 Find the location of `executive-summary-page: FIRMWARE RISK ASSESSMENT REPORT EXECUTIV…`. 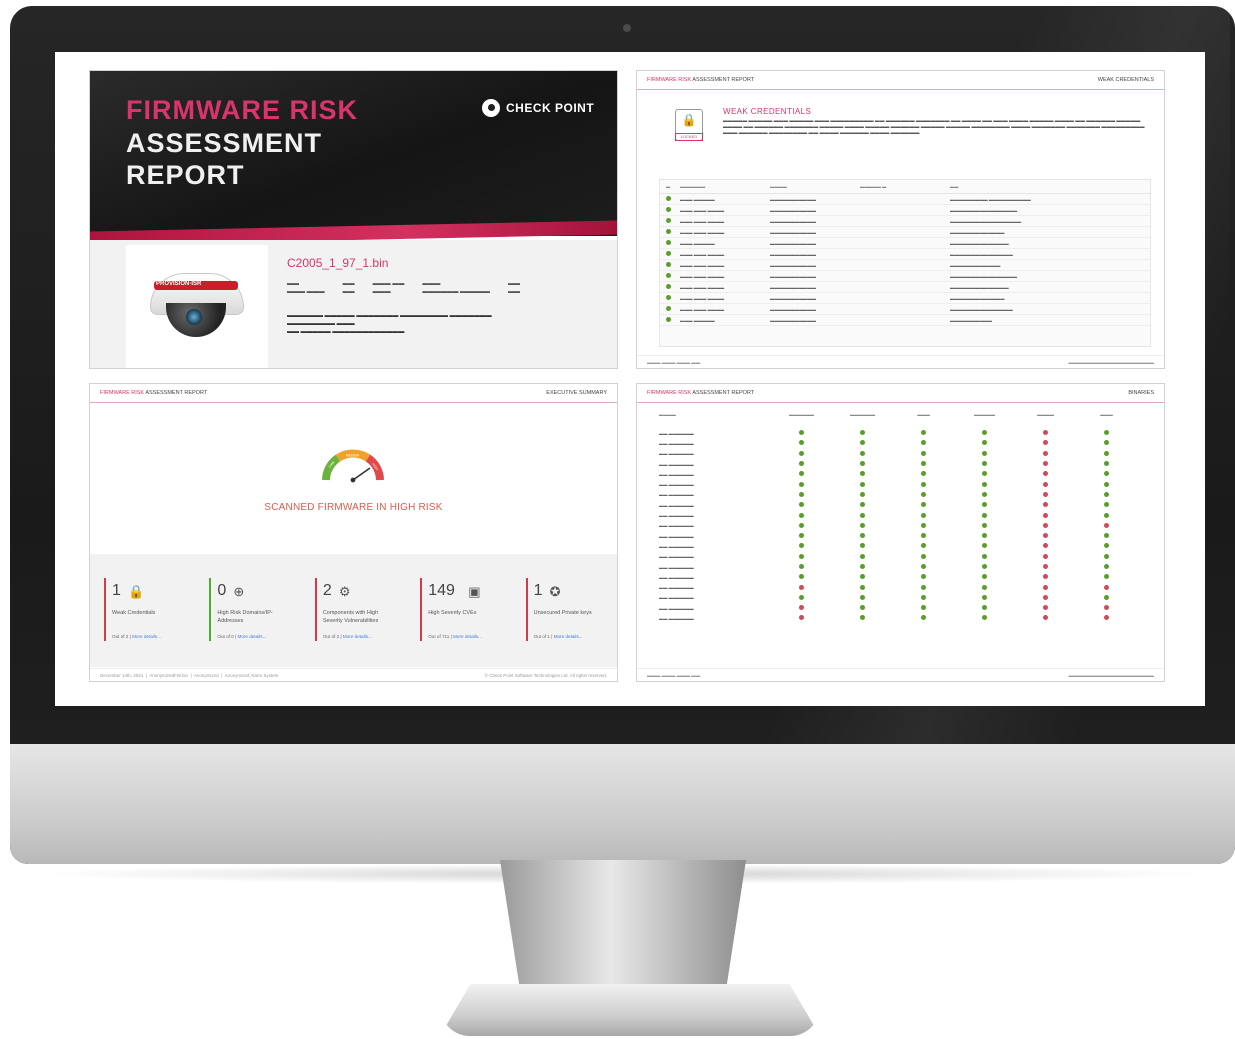

executive-summary-page: FIRMWARE RISK ASSESSMENT REPORT EXECUTIV… is located at coordinates (353, 532).